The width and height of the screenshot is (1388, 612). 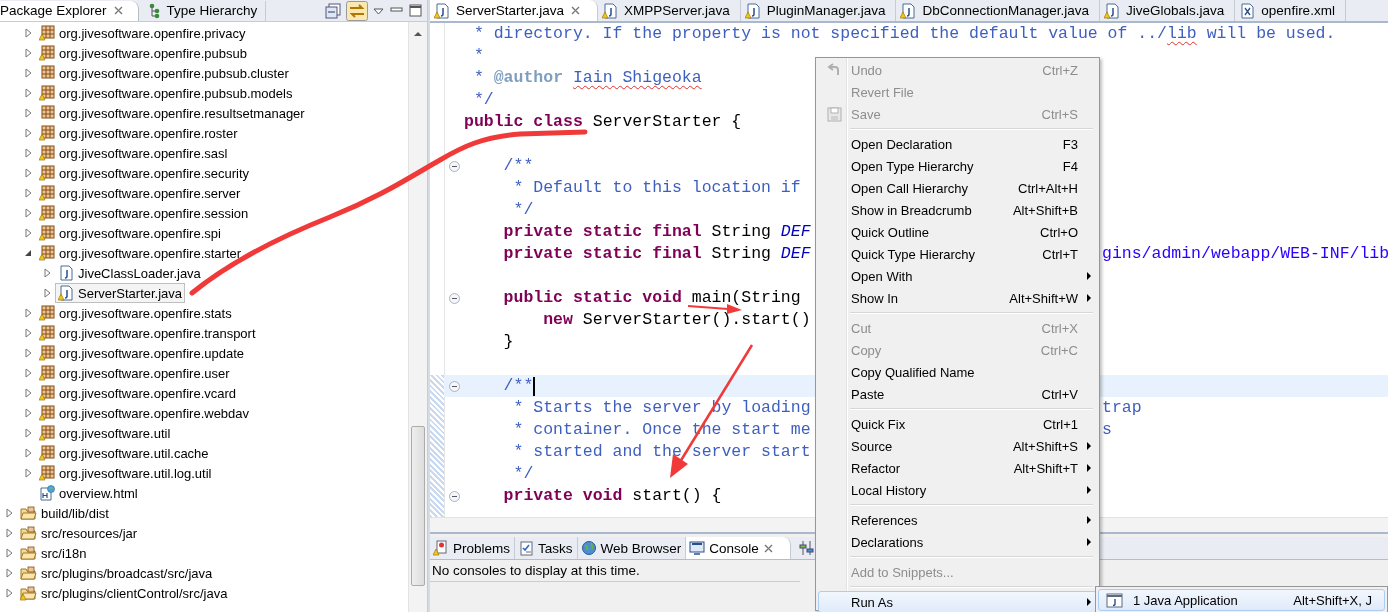 I want to click on tree-item: org.jivesoftware.openfire.pubsub.models, so click(x=166, y=93).